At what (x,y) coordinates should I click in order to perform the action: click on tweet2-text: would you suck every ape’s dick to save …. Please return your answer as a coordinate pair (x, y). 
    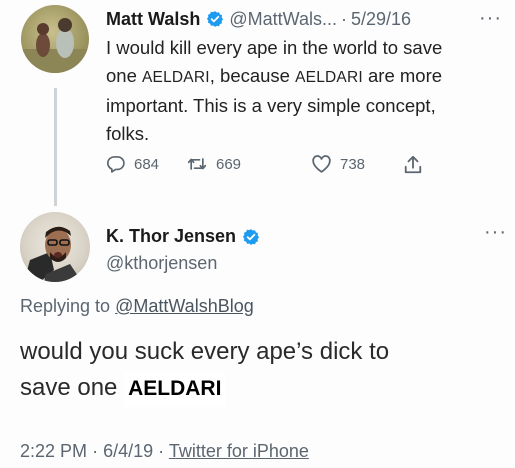
    Looking at the image, I should click on (260, 370).